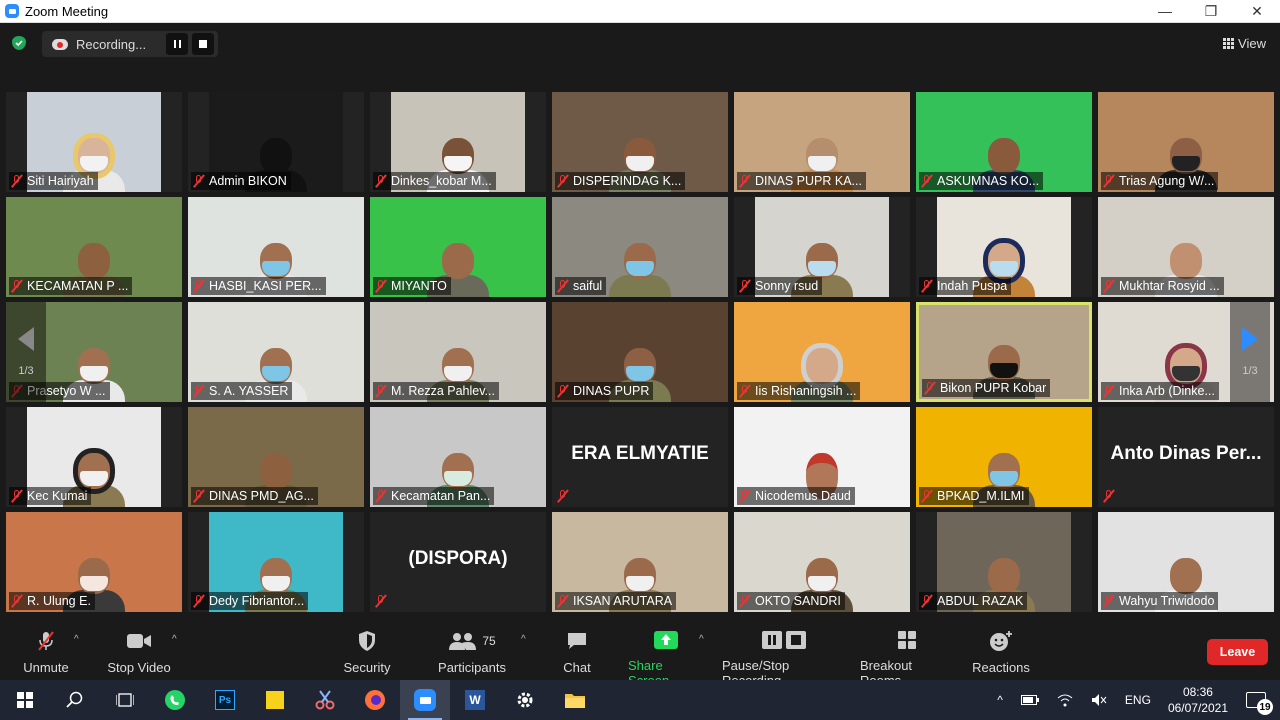  Describe the element at coordinates (25, 700) in the screenshot. I see `start-icon` at that location.